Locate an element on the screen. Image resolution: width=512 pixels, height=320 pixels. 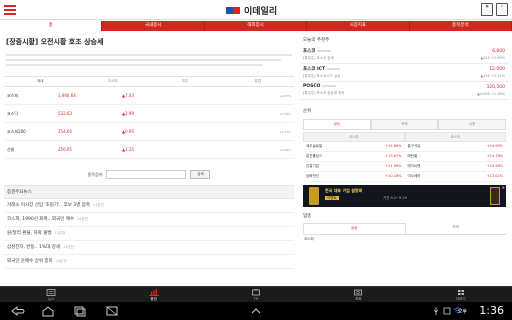
market-tab-domestic: 국내 is located at coordinates (40, 81).